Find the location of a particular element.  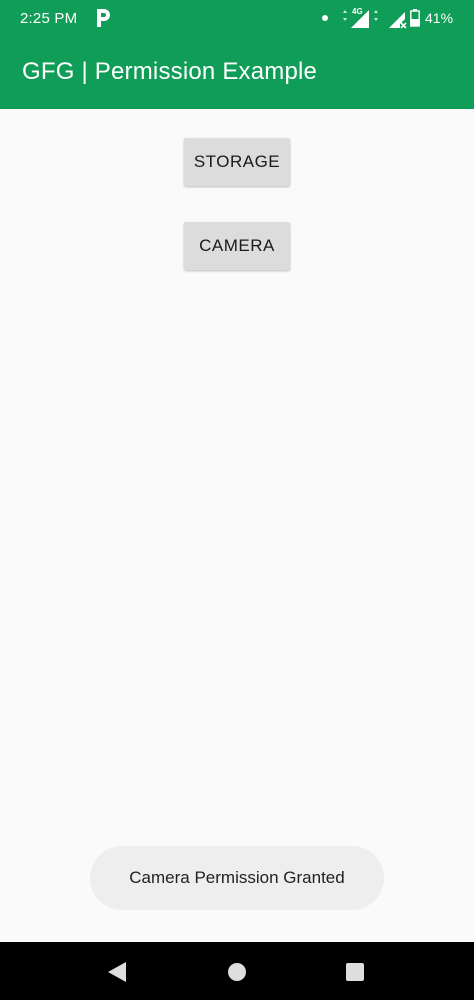

app-bar: GFG | Permission Example is located at coordinates (237, 73).